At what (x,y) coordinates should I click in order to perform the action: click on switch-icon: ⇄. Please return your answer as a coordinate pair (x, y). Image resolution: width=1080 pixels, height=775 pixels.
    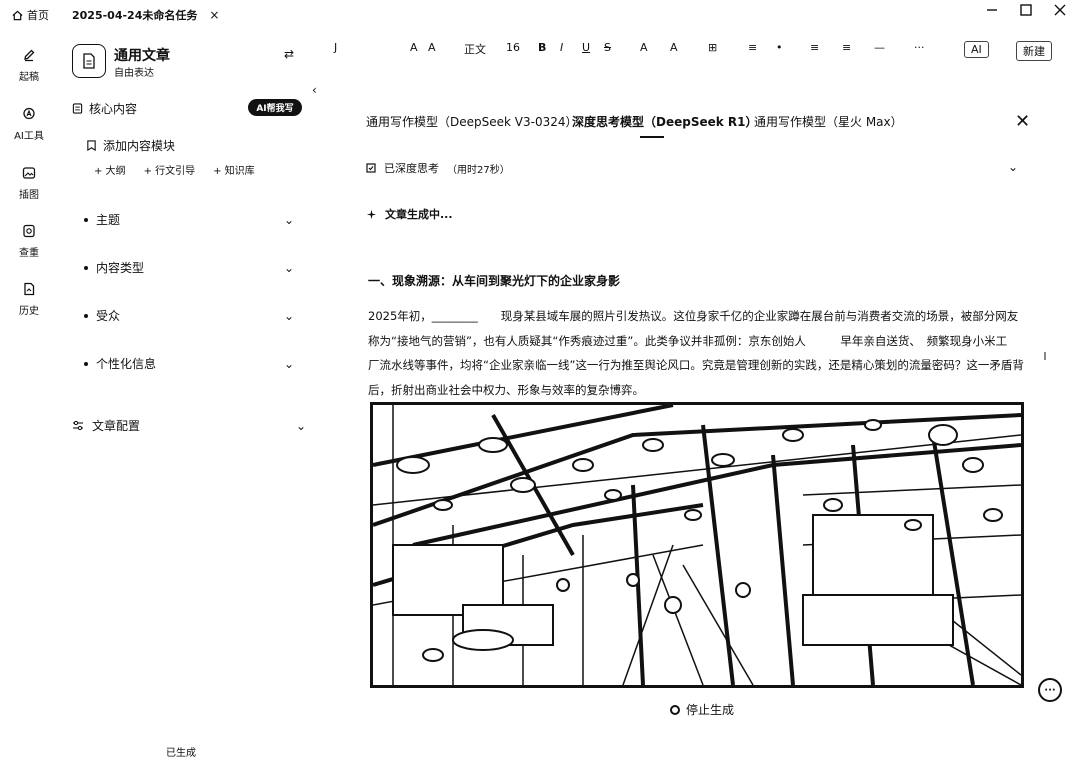
    Looking at the image, I should click on (289, 54).